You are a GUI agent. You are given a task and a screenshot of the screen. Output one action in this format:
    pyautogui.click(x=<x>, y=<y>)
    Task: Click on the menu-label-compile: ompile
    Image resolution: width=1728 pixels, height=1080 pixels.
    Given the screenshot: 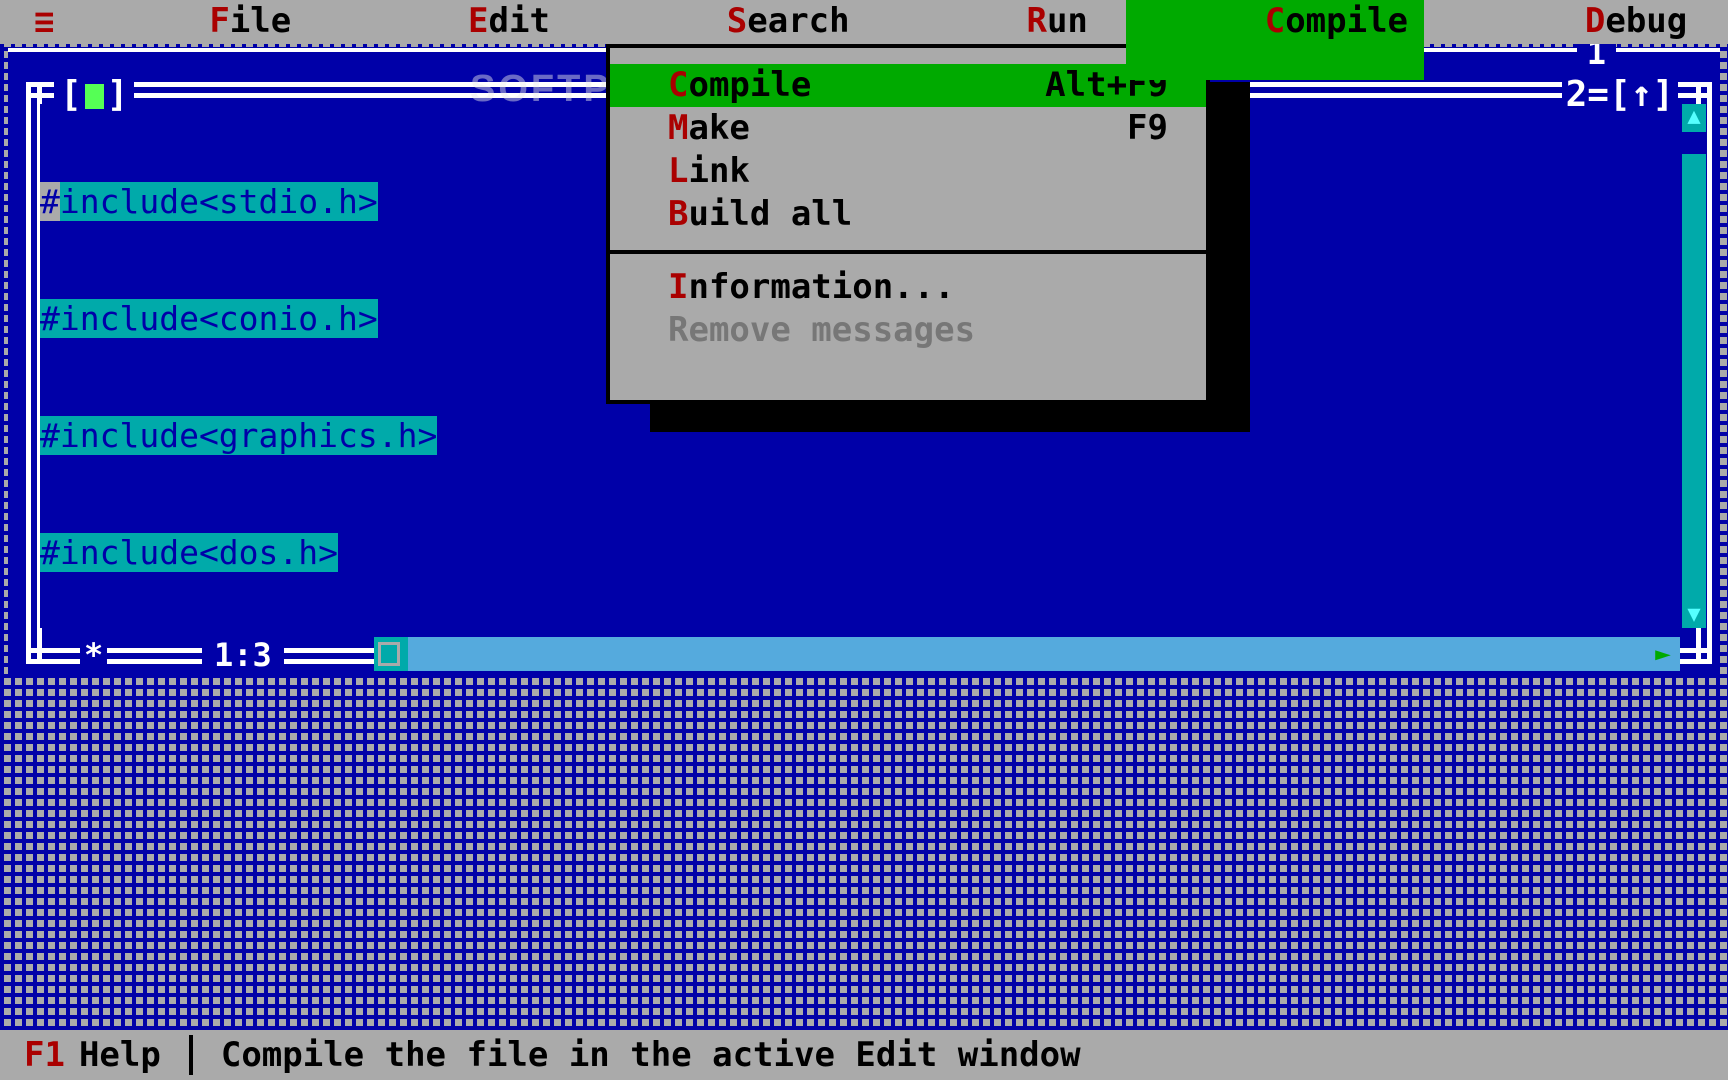 What is the action you would take?
    pyautogui.click(x=1347, y=21)
    